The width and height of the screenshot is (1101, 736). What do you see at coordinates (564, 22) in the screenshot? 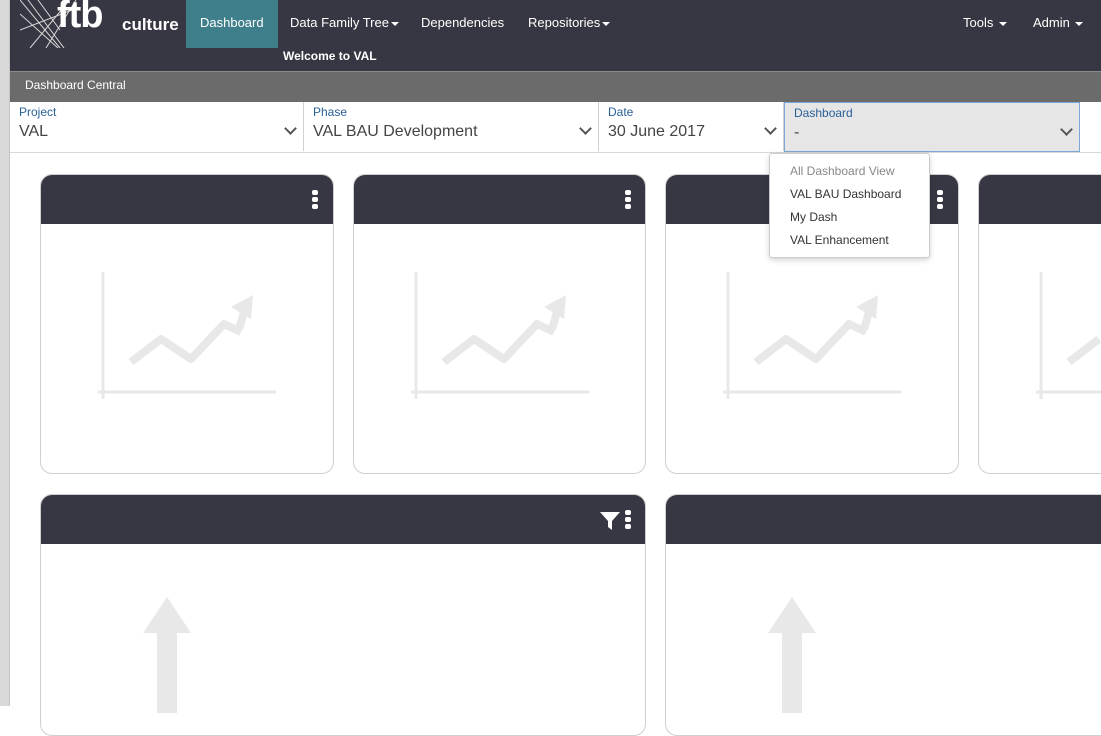
I see `nav-repositories-label: Repositories` at bounding box center [564, 22].